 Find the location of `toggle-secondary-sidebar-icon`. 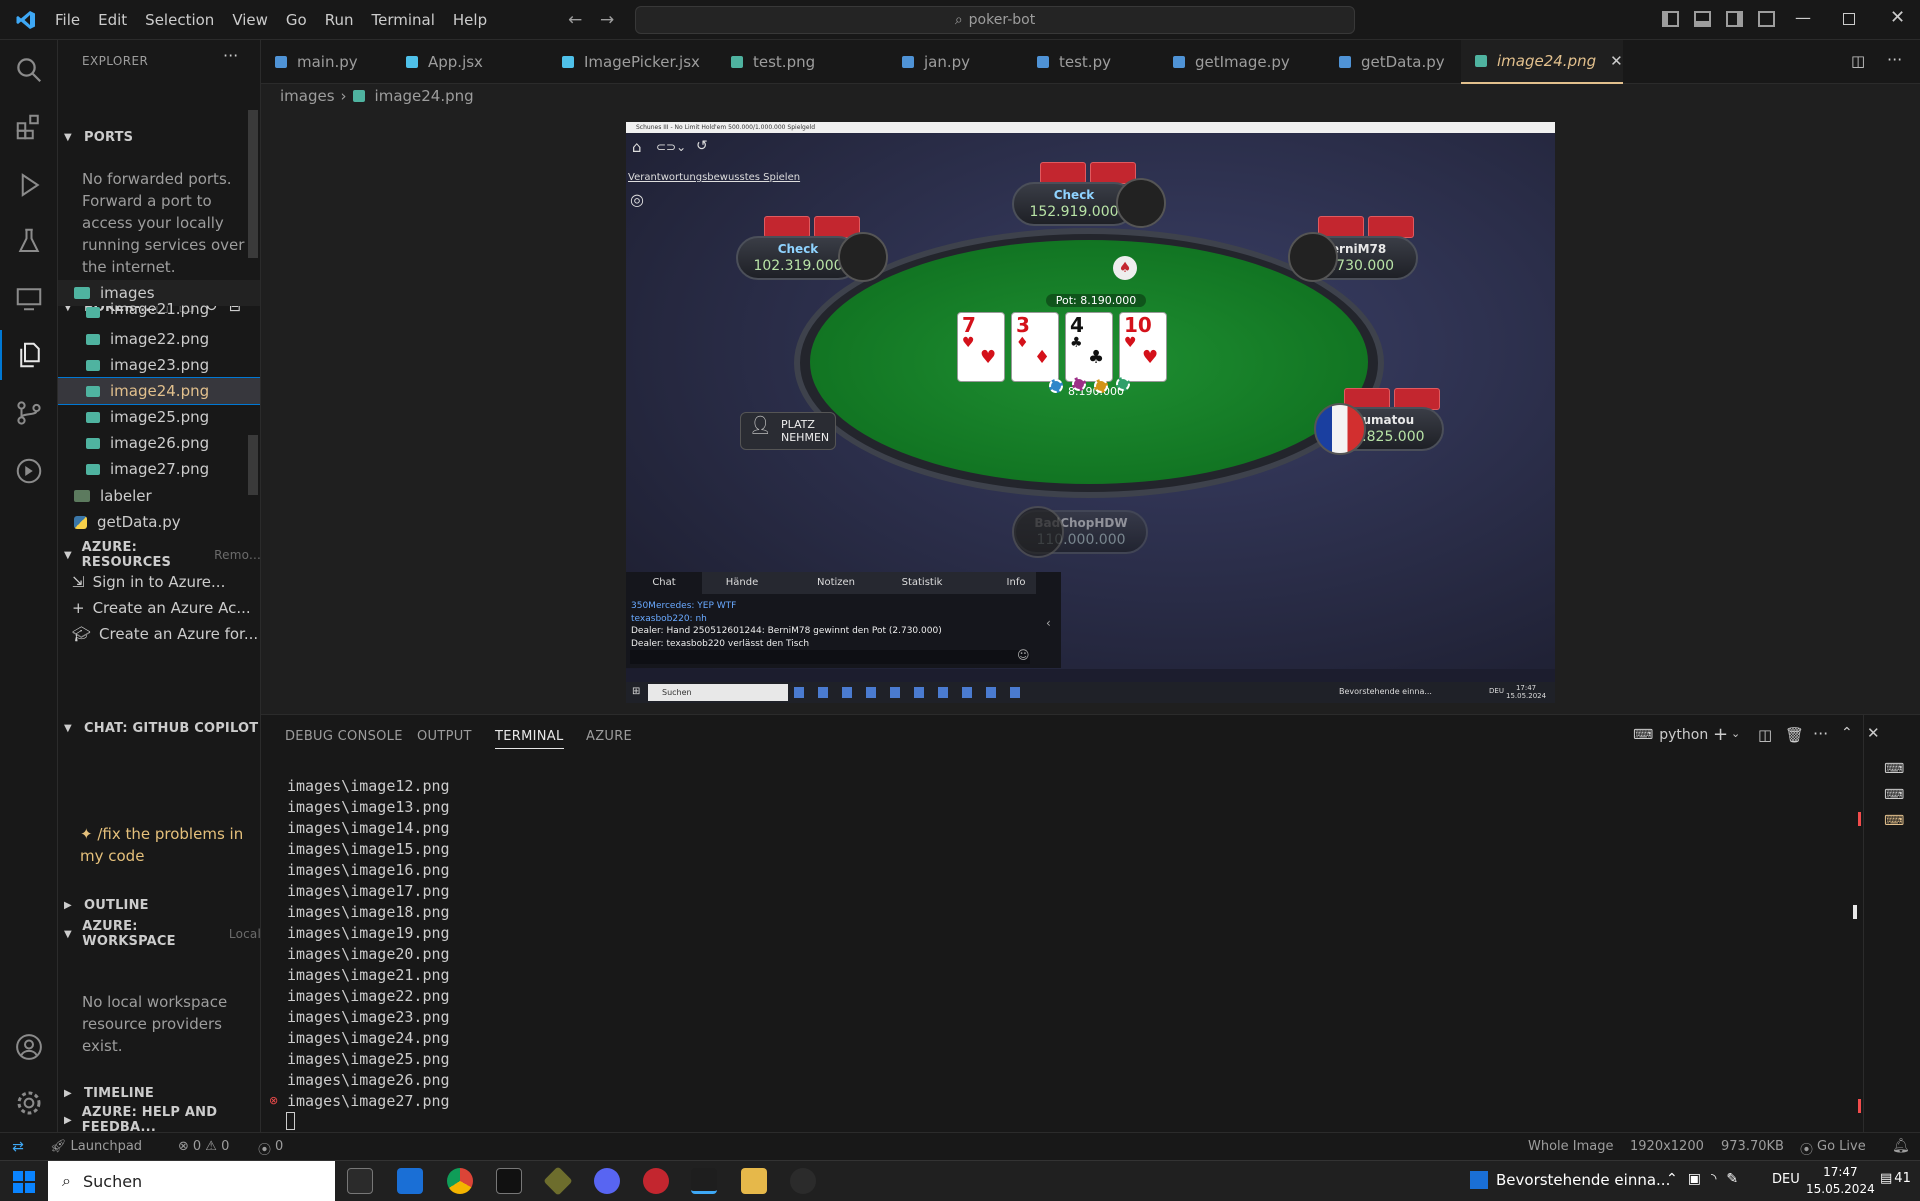

toggle-secondary-sidebar-icon is located at coordinates (1734, 19).